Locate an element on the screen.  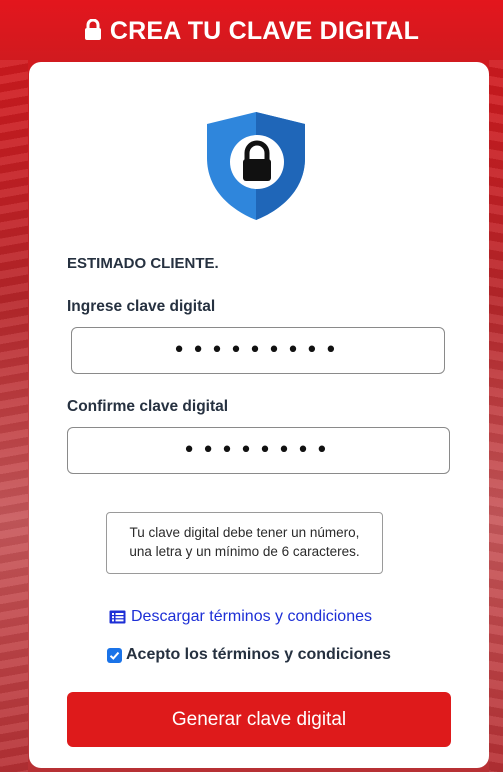
password-label: Ingrese clave digital is located at coordinates (141, 306).